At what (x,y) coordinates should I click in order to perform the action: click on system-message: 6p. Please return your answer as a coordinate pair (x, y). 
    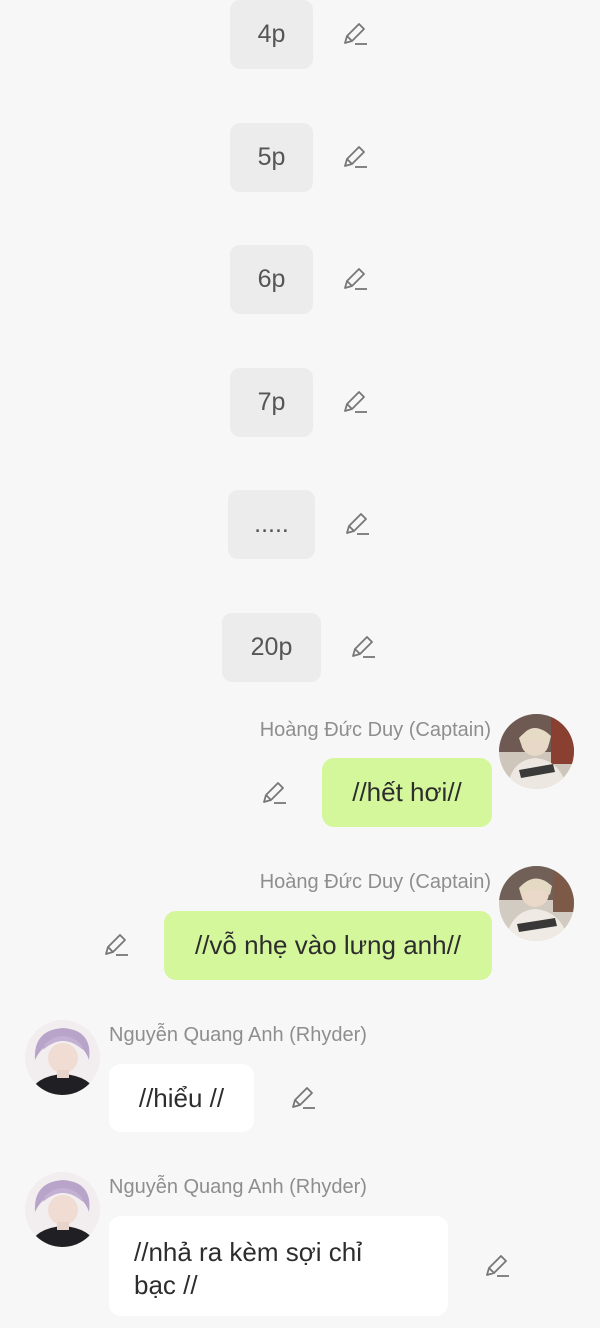
    Looking at the image, I should click on (271, 279).